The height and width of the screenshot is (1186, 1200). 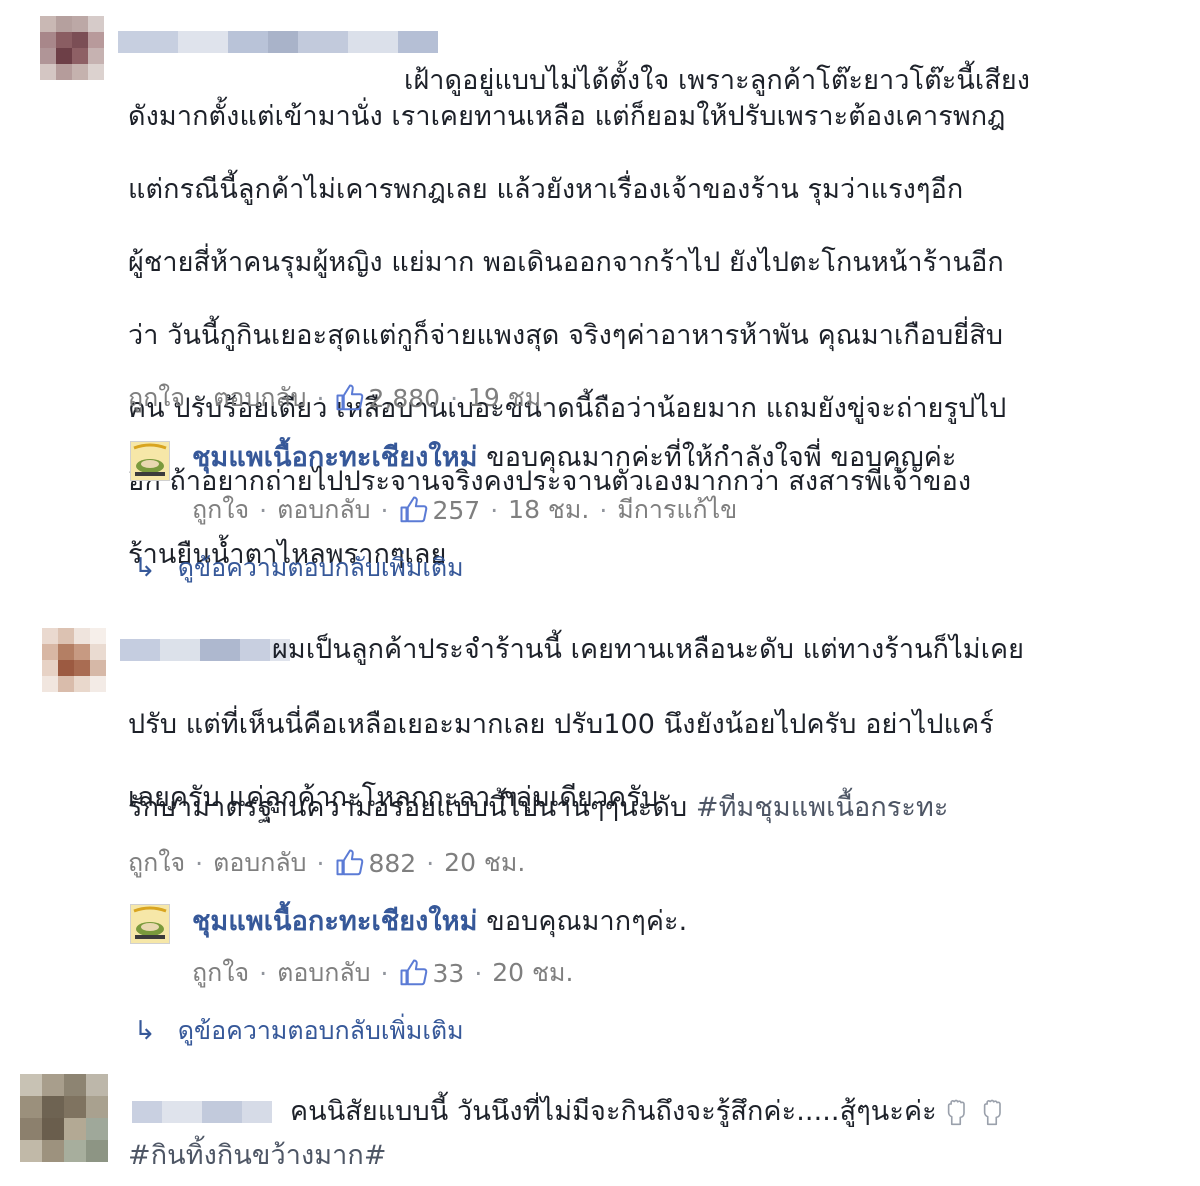 I want to click on hashtag-link: #กินทิ้งกินขว้างมาก#, so click(x=257, y=1155).